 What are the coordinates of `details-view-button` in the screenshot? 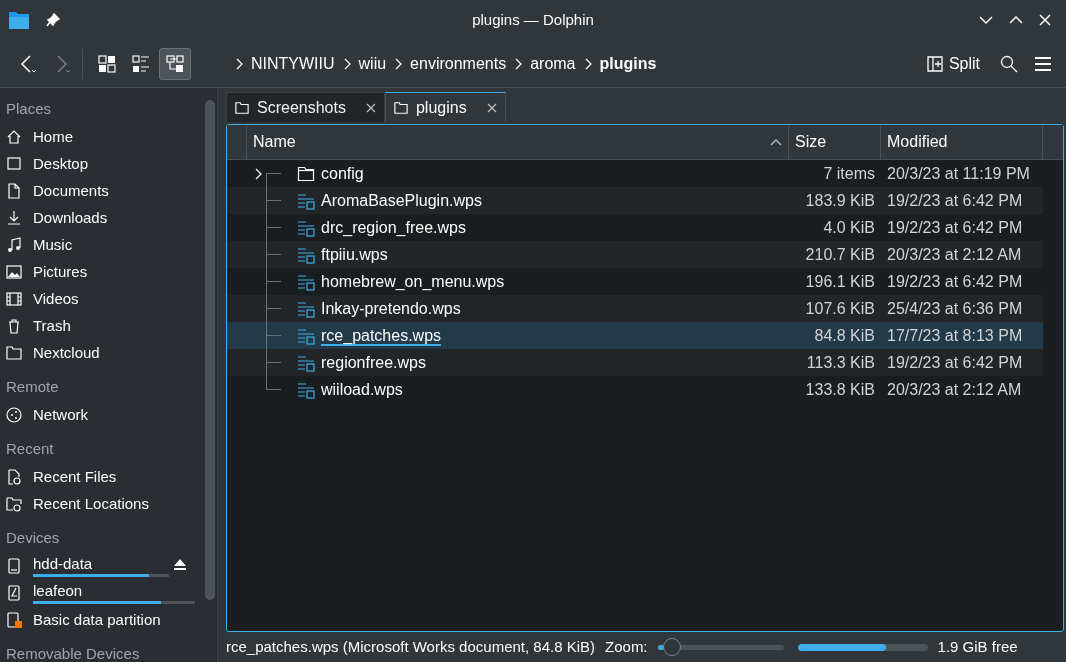 It's located at (175, 63).